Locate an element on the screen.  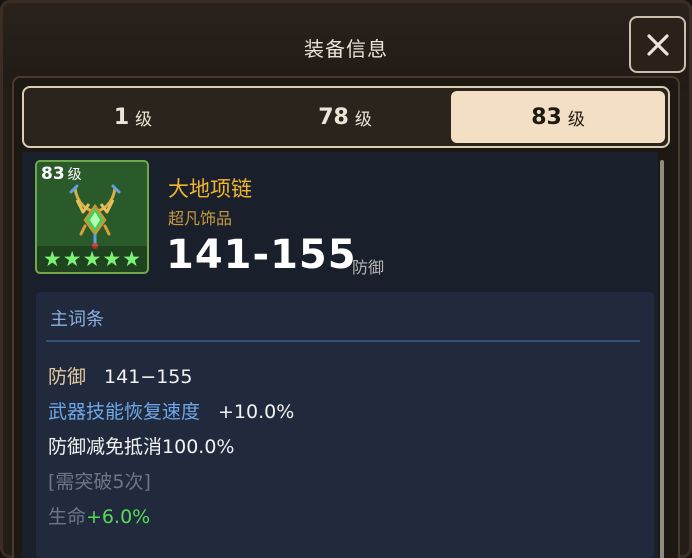
attributes-header: 主词条 is located at coordinates (77, 319).